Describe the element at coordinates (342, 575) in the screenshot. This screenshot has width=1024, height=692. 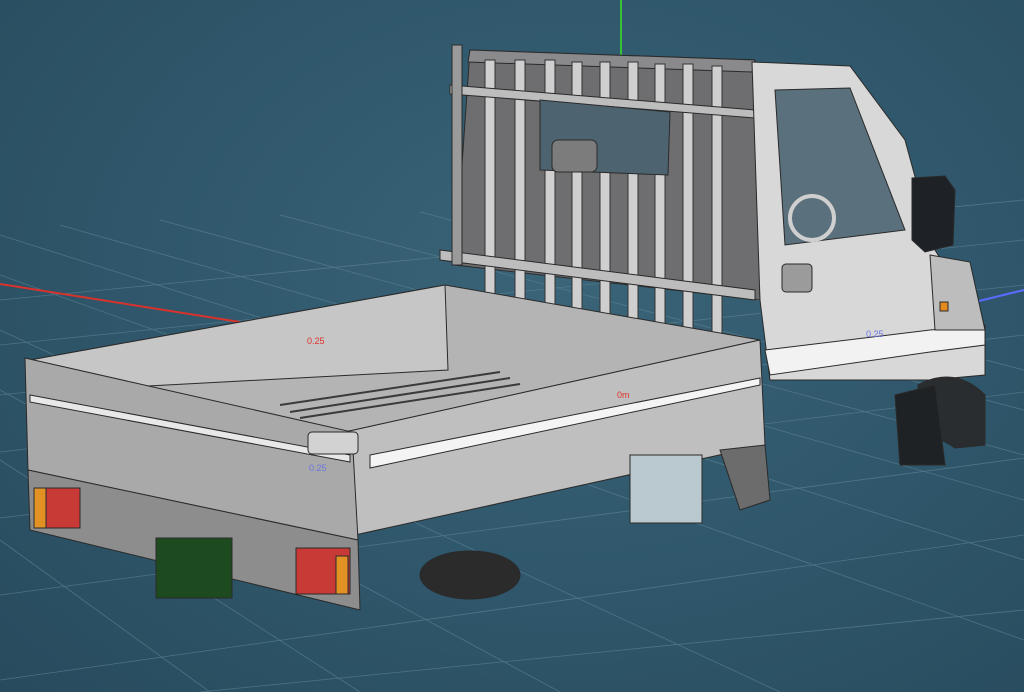
I see `tail-light-right-amber` at that location.